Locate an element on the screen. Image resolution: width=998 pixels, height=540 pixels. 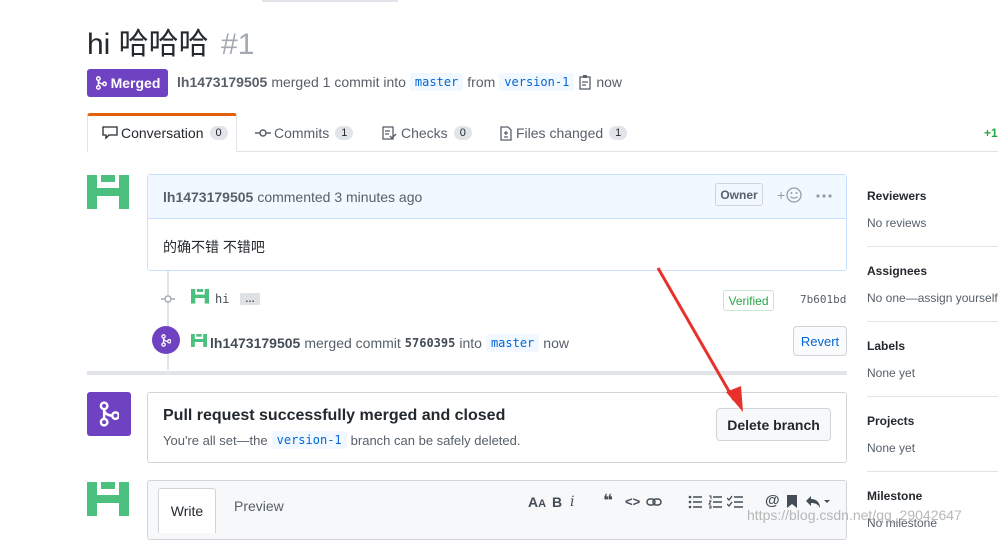
head-branch: version-1 is located at coordinates (537, 82).